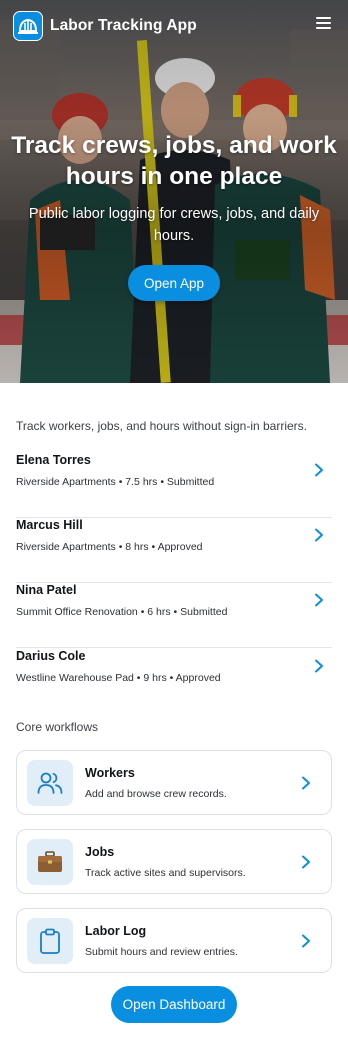 The width and height of the screenshot is (348, 1052). Describe the element at coordinates (123, 25) in the screenshot. I see `app-title: Labor Tracking App` at that location.